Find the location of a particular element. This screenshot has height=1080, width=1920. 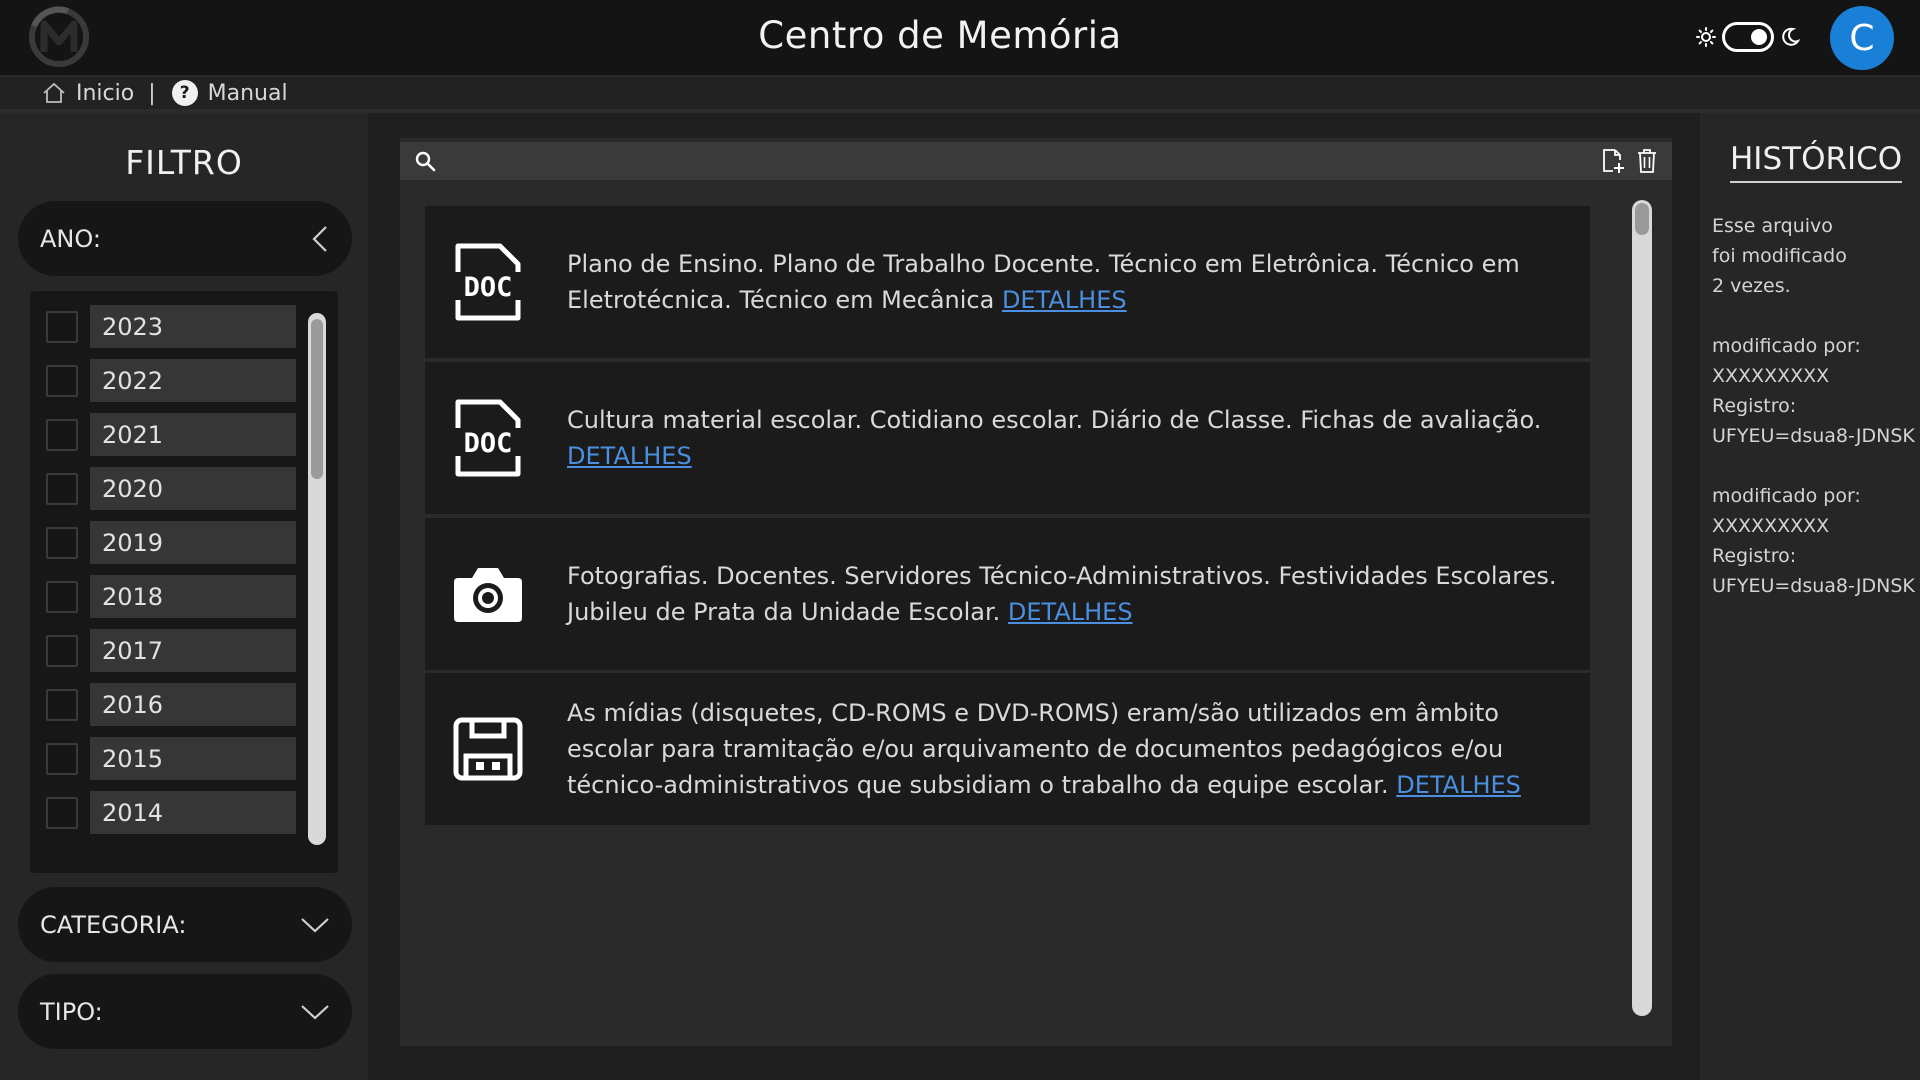

switch-knob is located at coordinates (1759, 37).